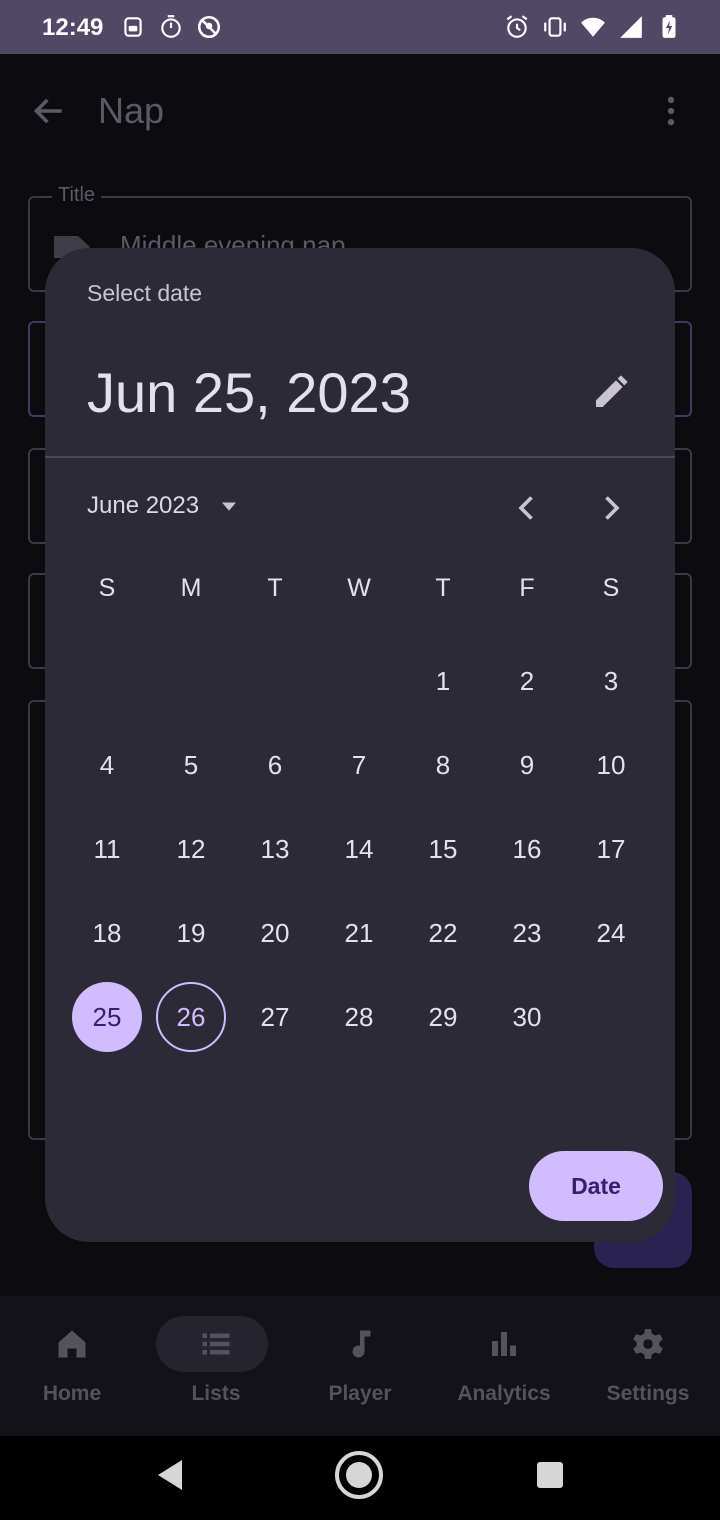  Describe the element at coordinates (72, 1393) in the screenshot. I see `nav-label: Home` at that location.